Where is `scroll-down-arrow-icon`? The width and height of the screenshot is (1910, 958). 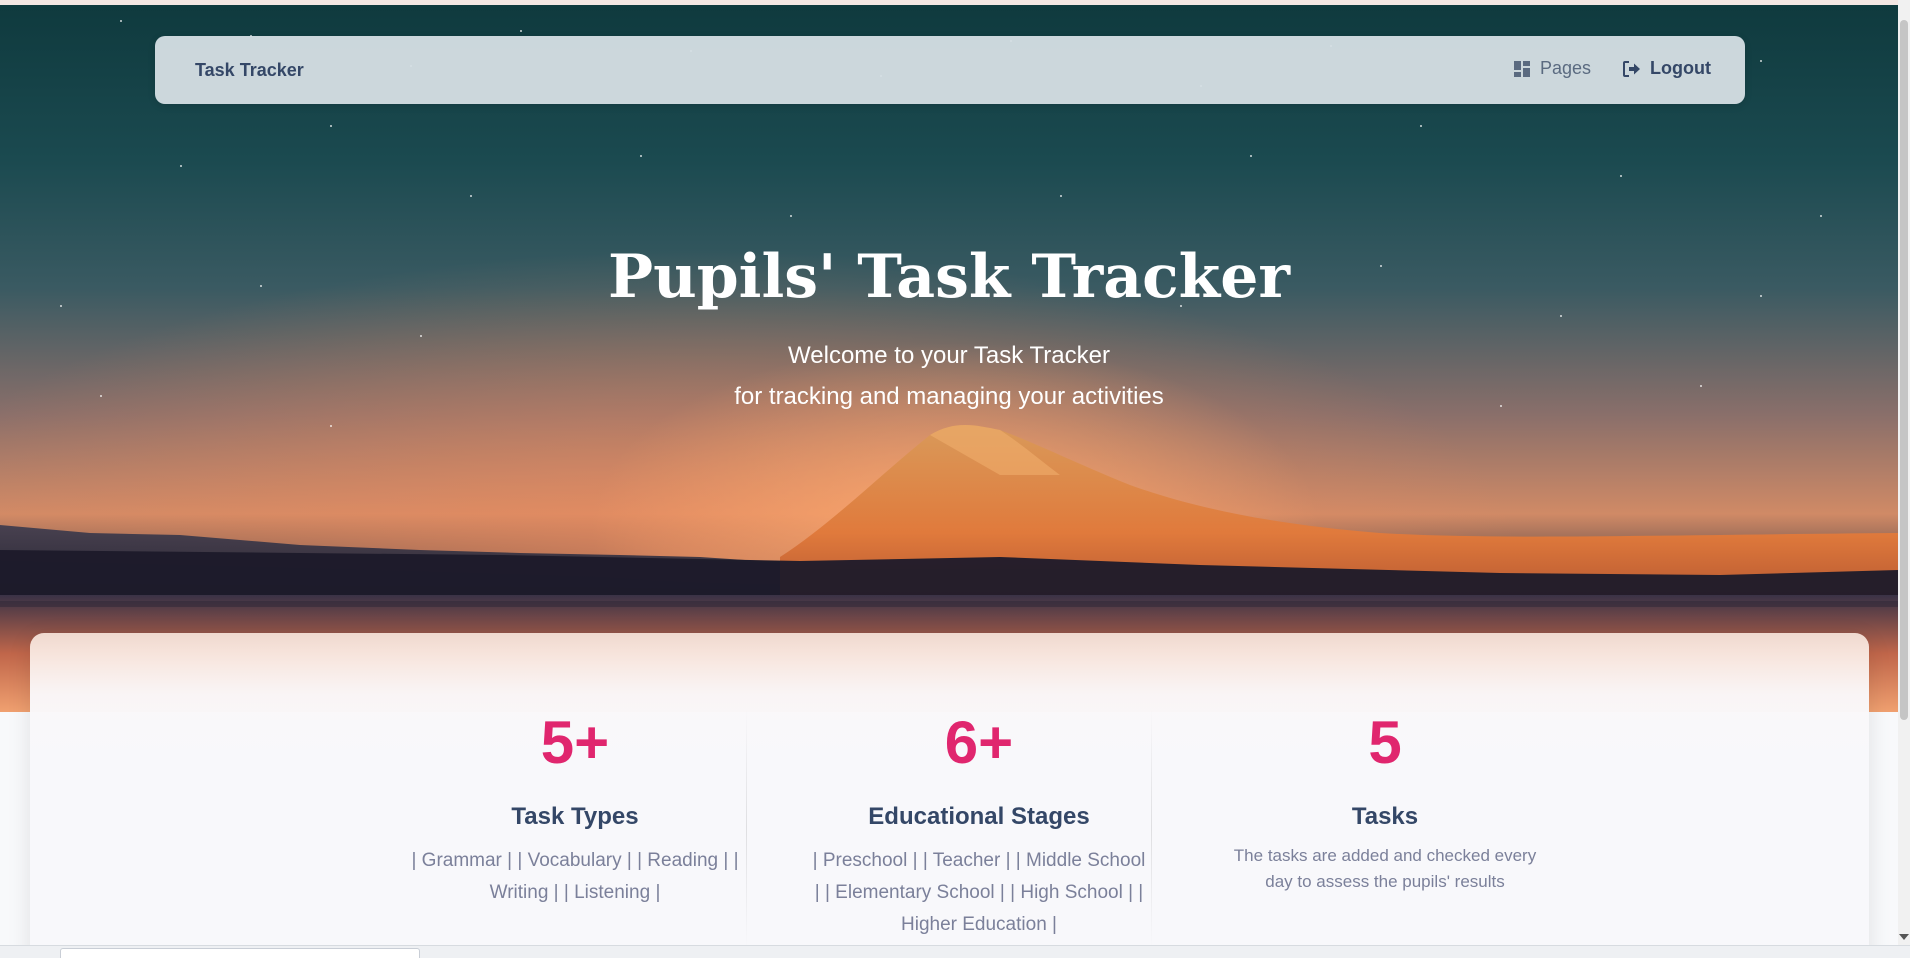
scroll-down-arrow-icon is located at coordinates (1904, 937).